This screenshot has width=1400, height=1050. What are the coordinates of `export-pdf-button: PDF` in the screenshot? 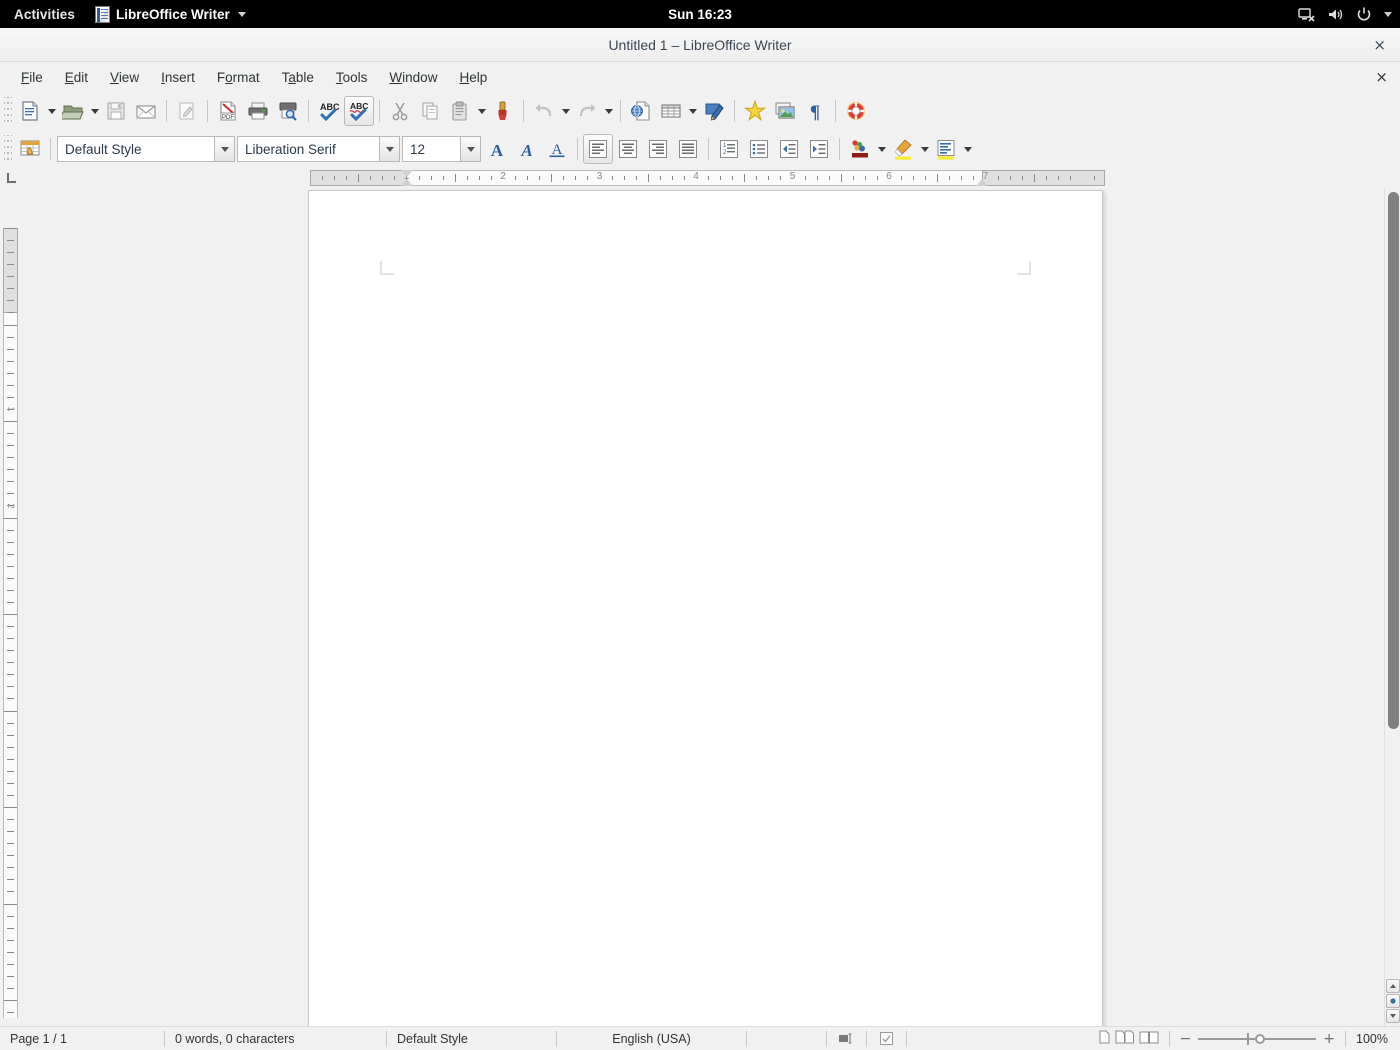 It's located at (228, 111).